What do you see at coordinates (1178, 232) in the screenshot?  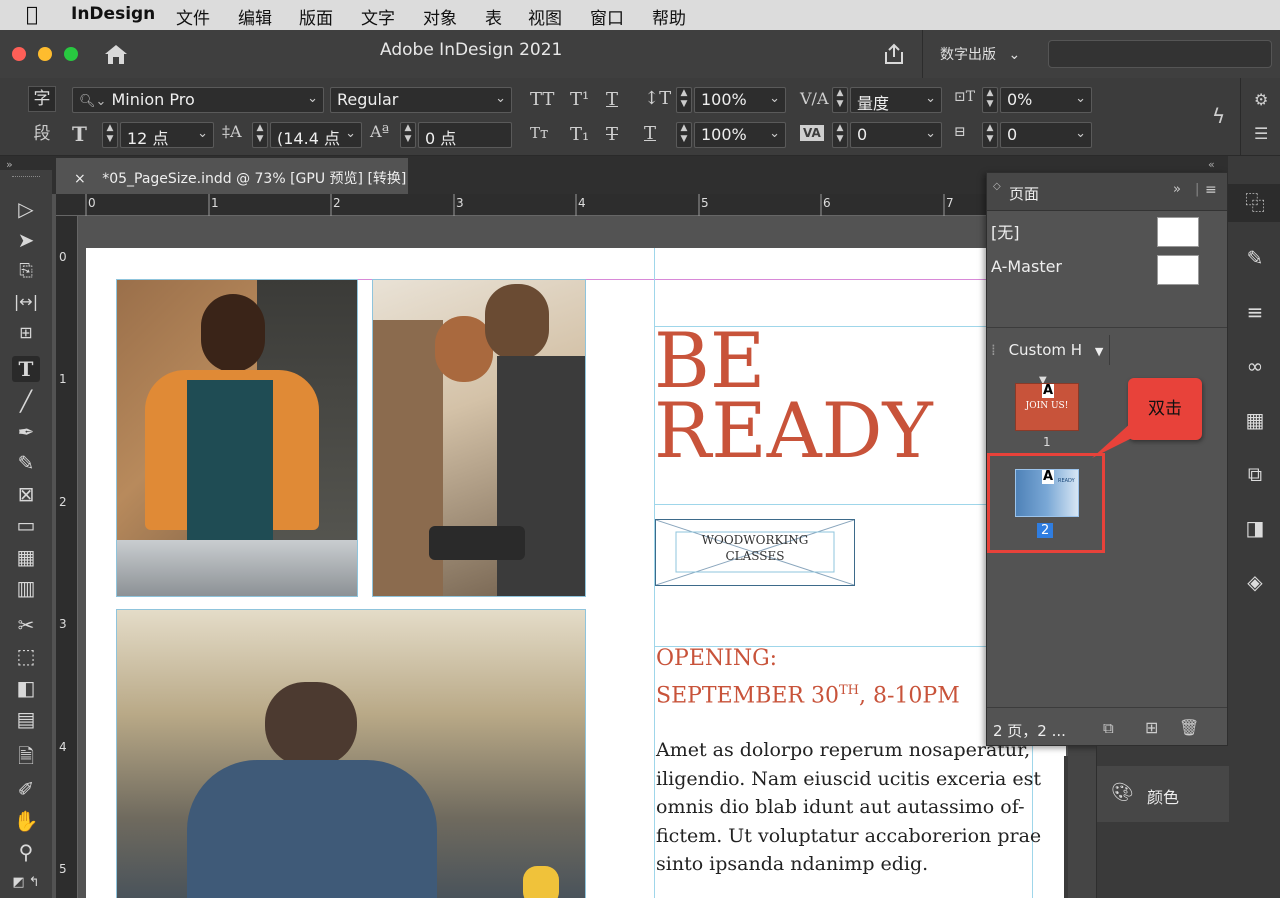 I see `master-none-thumbnail` at bounding box center [1178, 232].